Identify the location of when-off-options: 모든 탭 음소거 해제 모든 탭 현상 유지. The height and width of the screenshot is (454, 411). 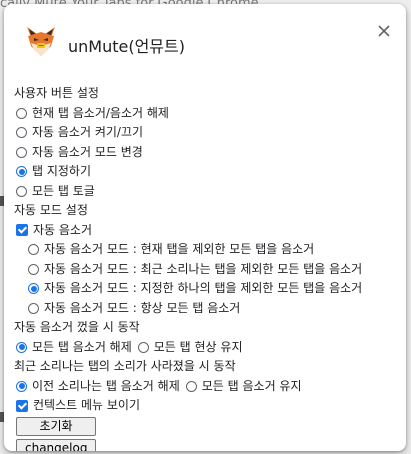
(206, 348).